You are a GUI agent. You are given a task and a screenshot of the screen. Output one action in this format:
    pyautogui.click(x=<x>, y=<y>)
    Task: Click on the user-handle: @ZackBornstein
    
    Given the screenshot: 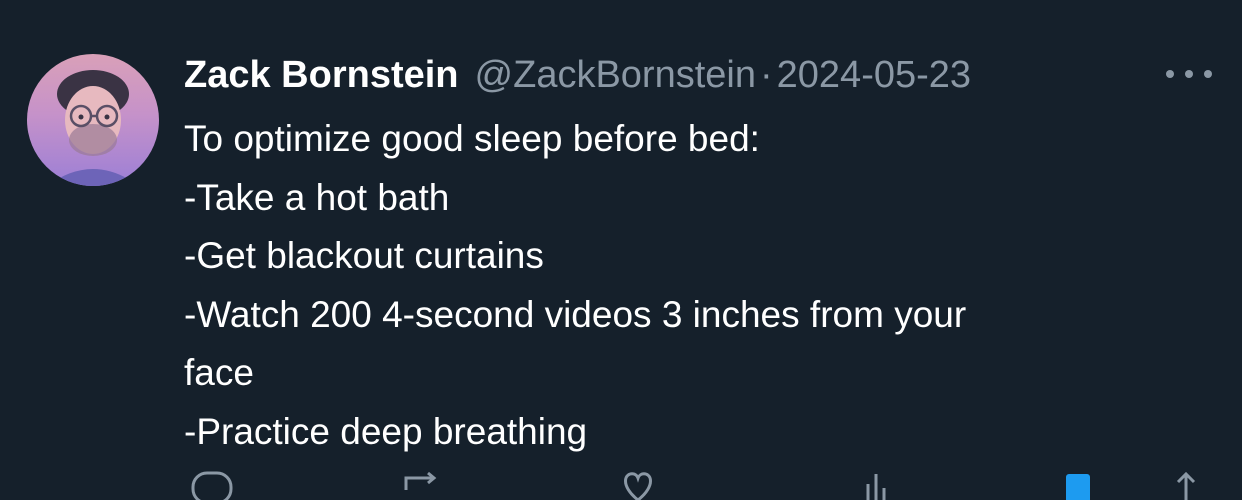 What is the action you would take?
    pyautogui.click(x=615, y=75)
    